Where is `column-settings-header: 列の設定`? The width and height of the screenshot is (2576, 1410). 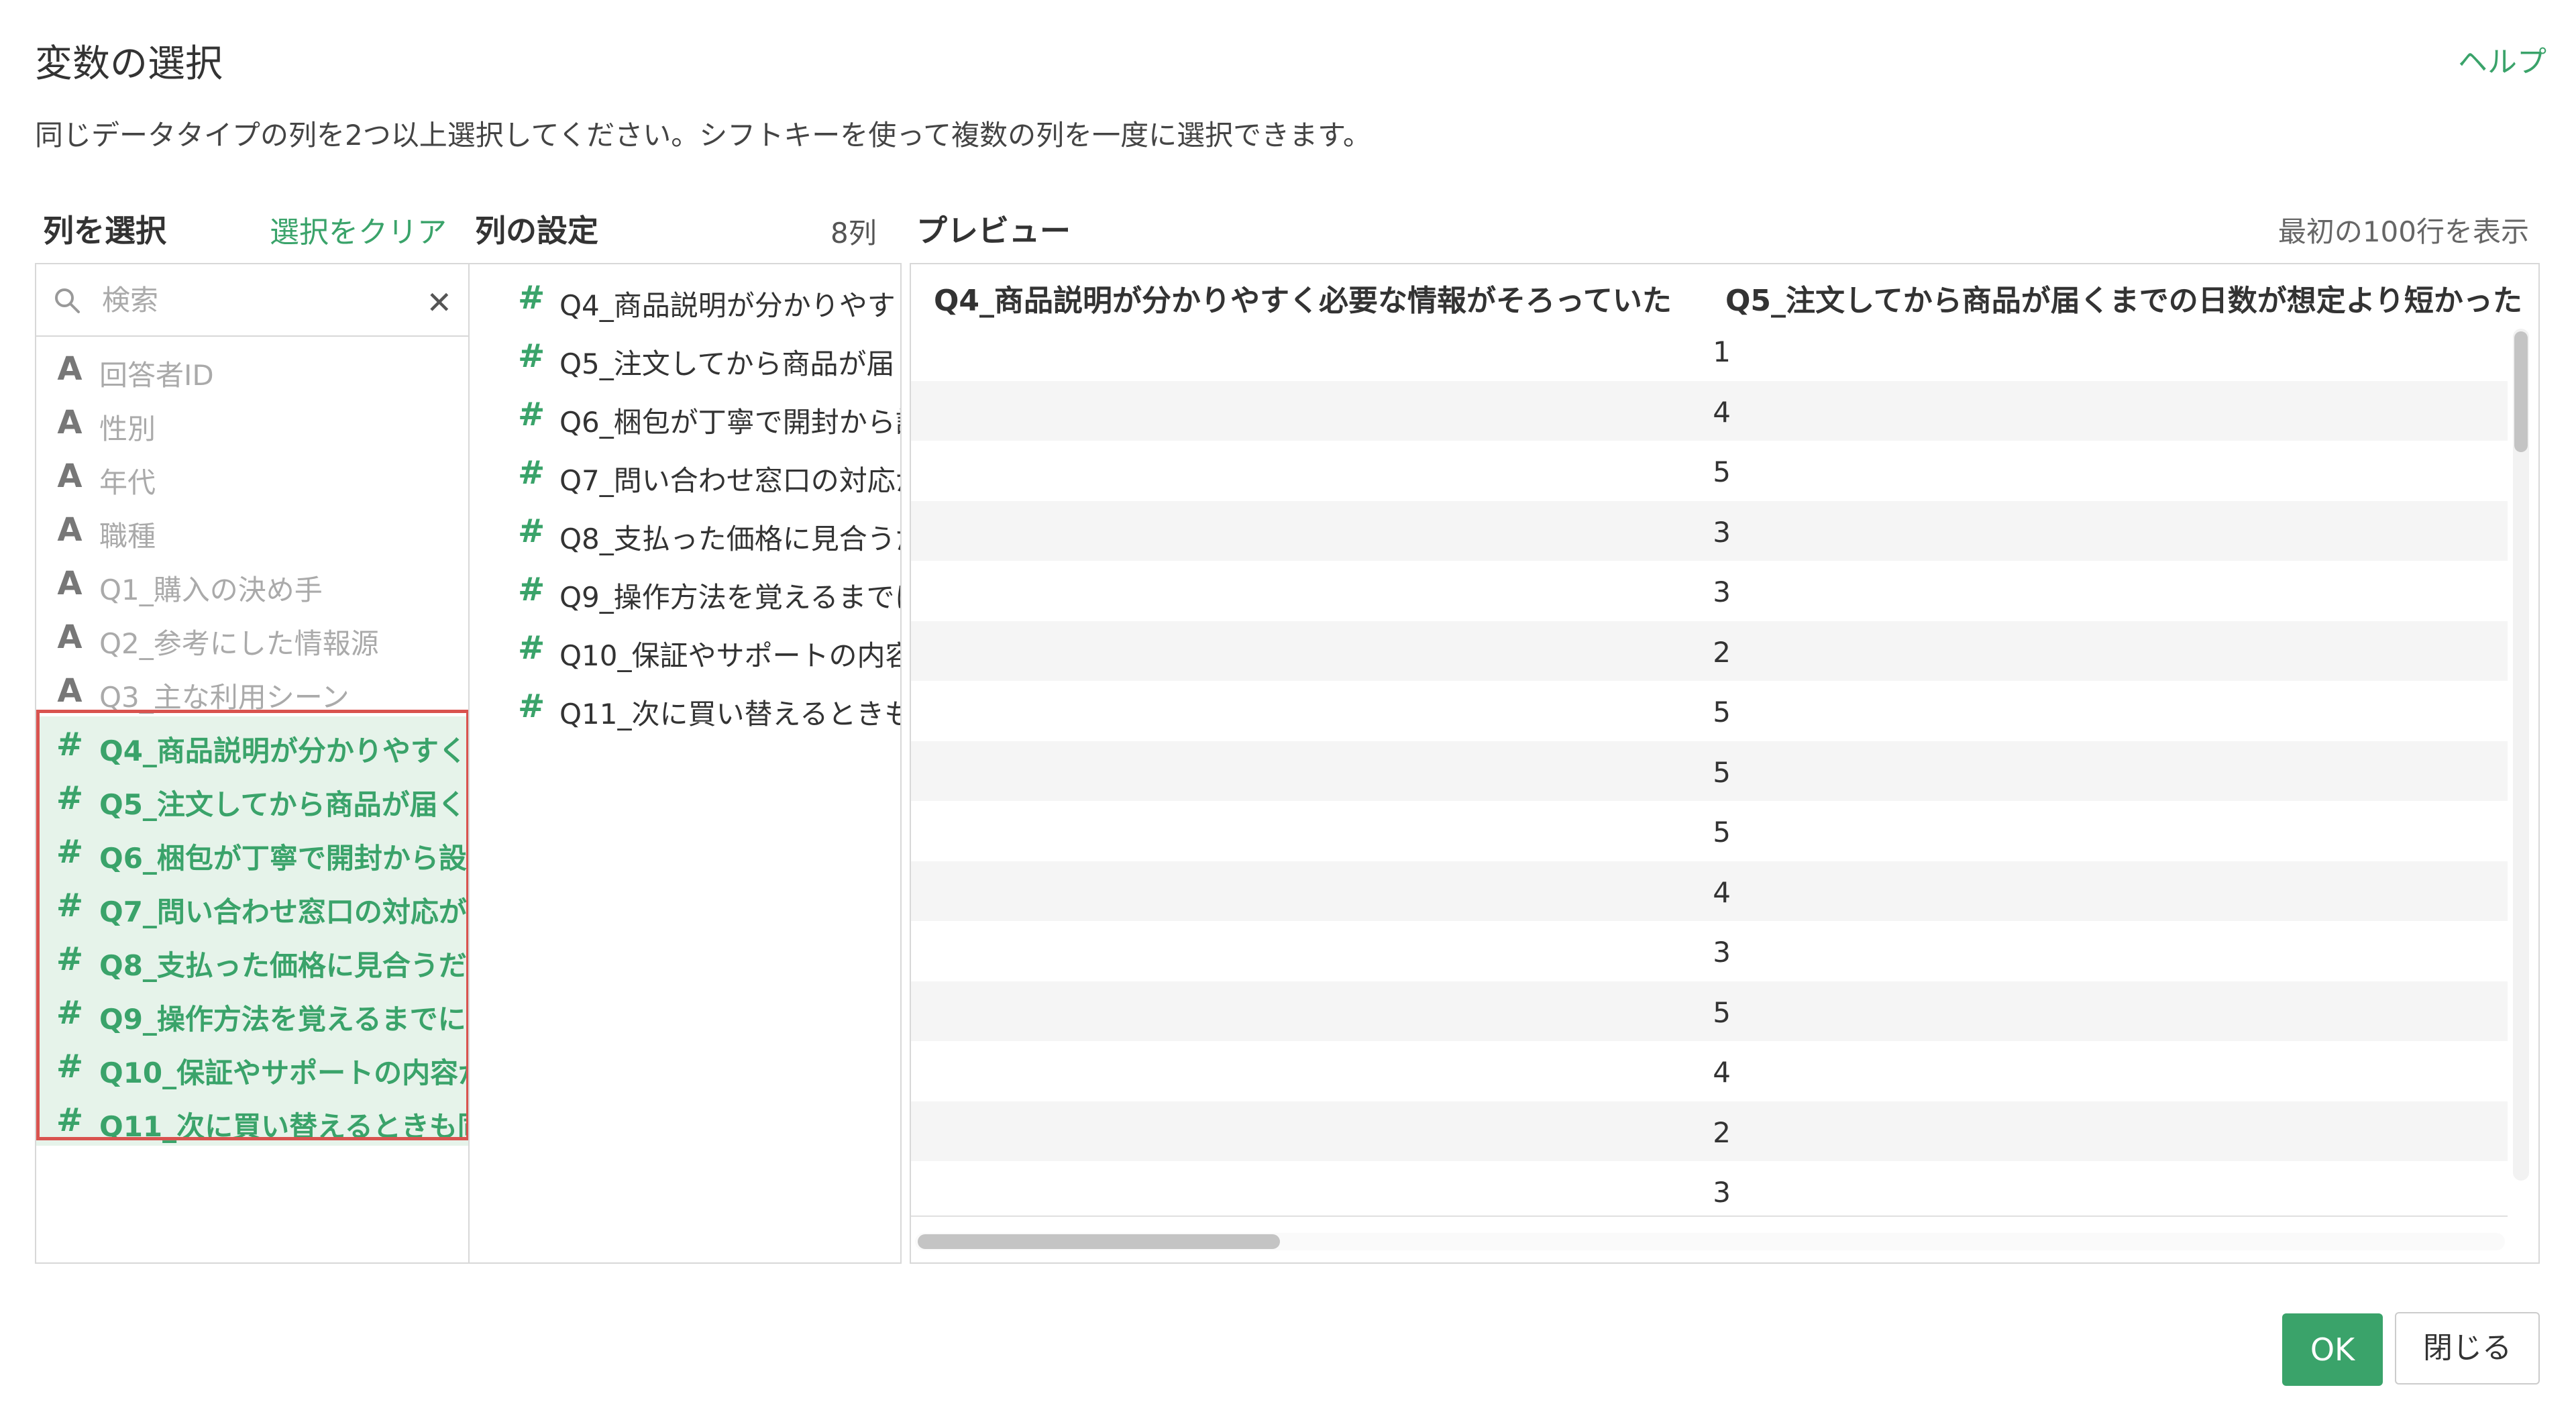
column-settings-header: 列の設定 is located at coordinates (536, 231).